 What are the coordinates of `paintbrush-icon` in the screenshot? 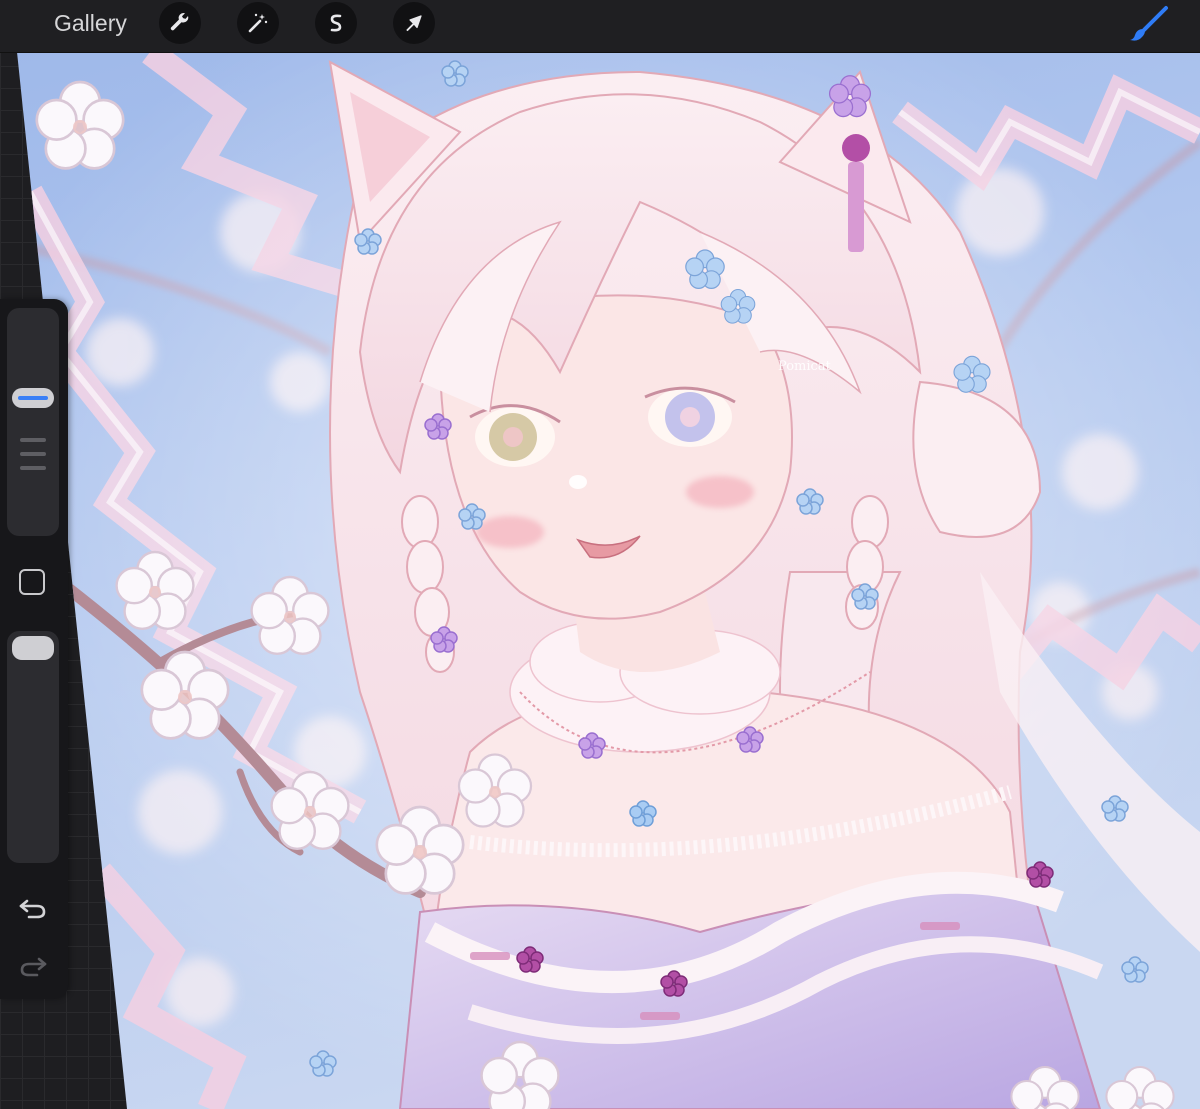 It's located at (1149, 23).